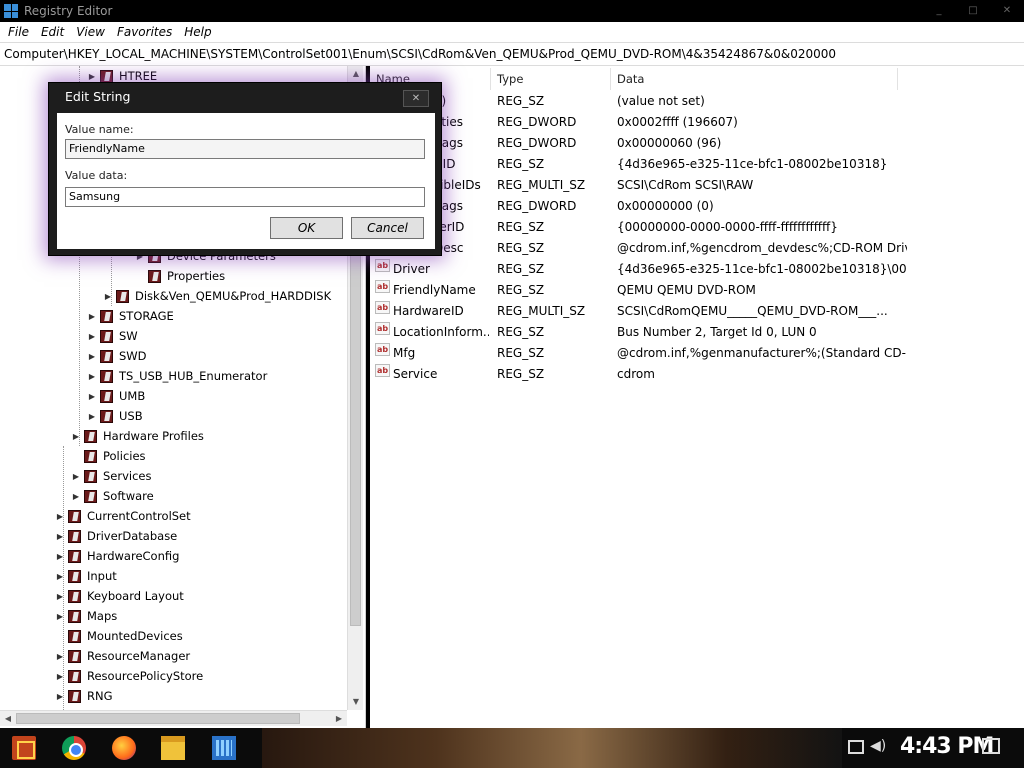 This screenshot has height=768, width=1024. I want to click on tree-item-keyboard-layout: ▶ Keyboard Layout, so click(119, 596).